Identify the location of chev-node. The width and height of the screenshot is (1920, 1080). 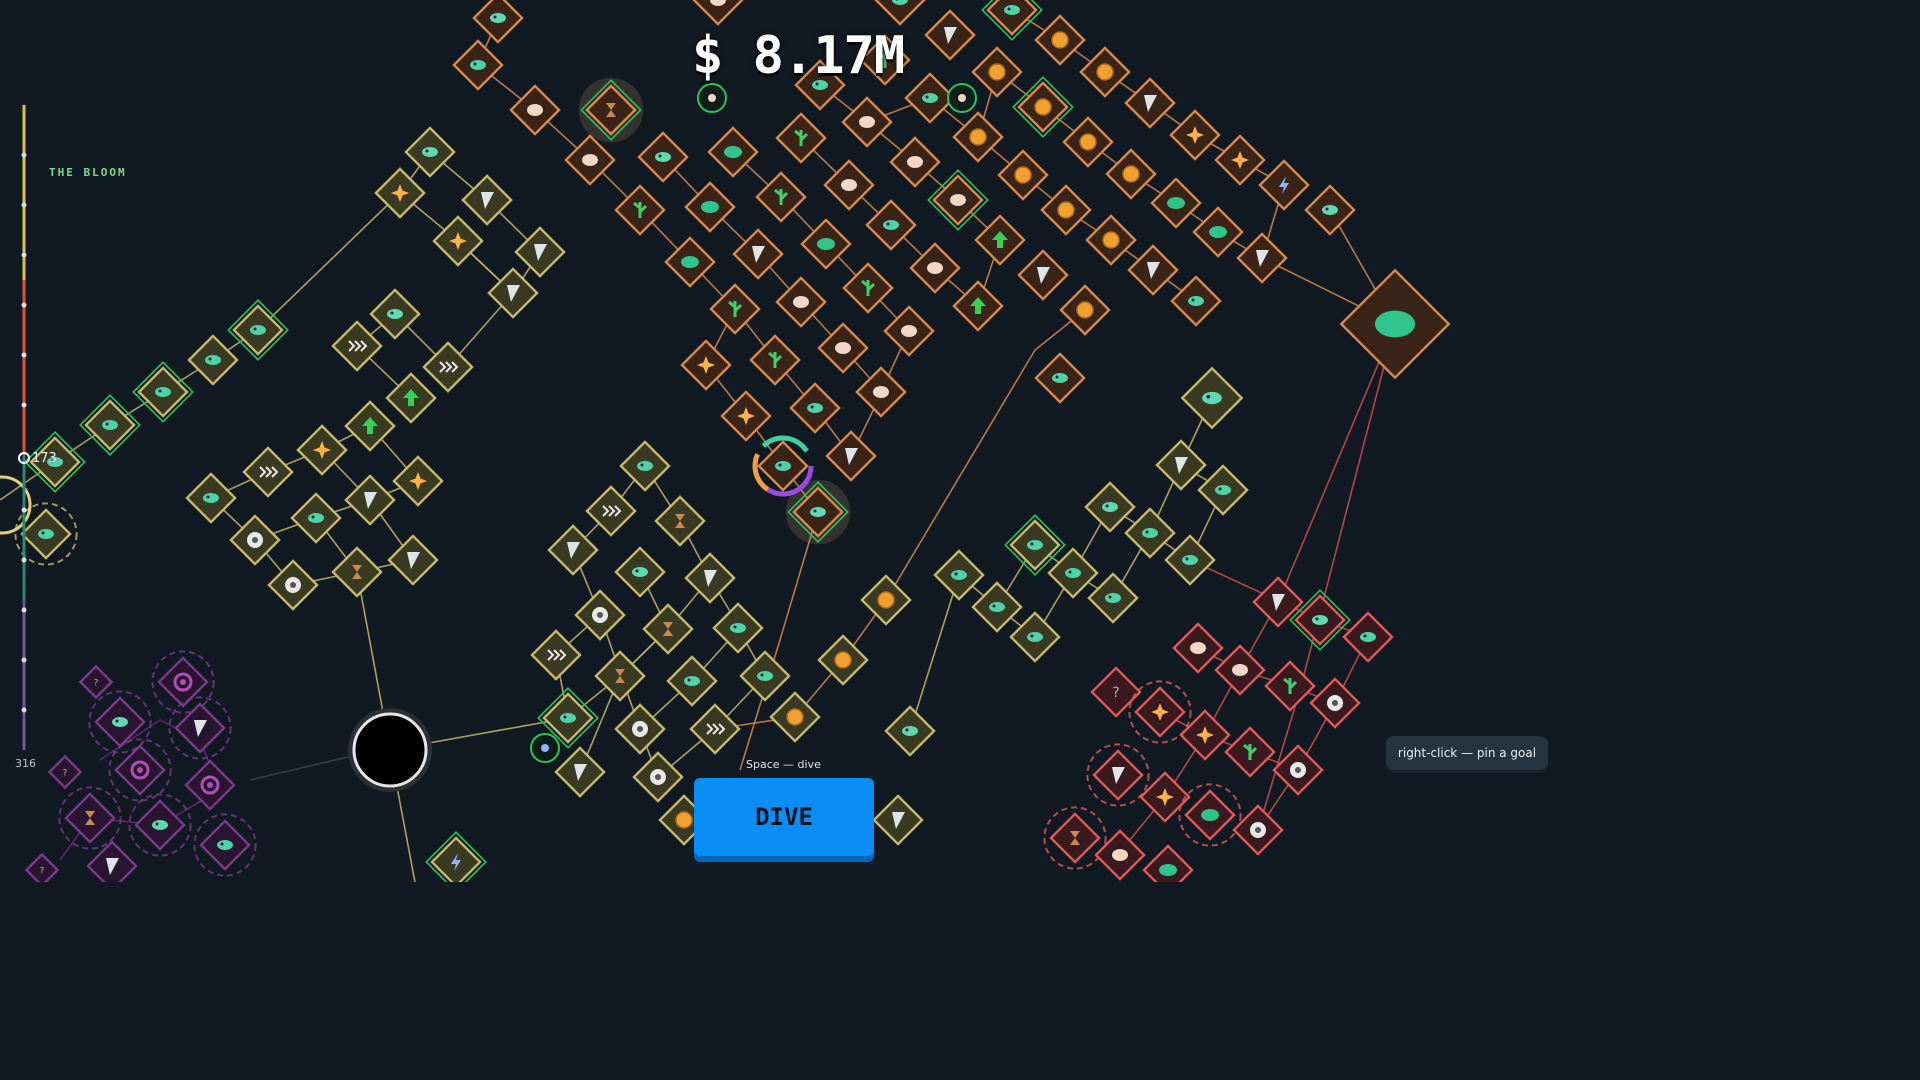
(556, 655).